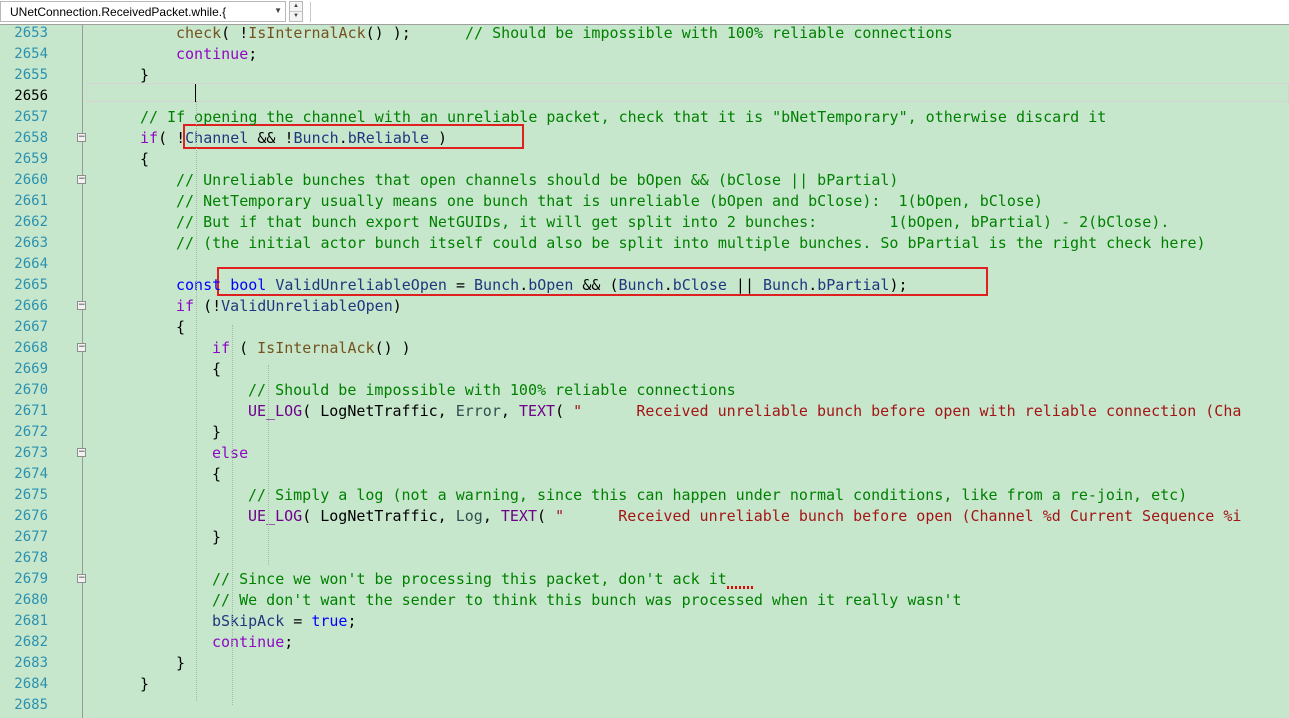 This screenshot has height=718, width=1289. I want to click on code-line: 2669 {, so click(644, 369).